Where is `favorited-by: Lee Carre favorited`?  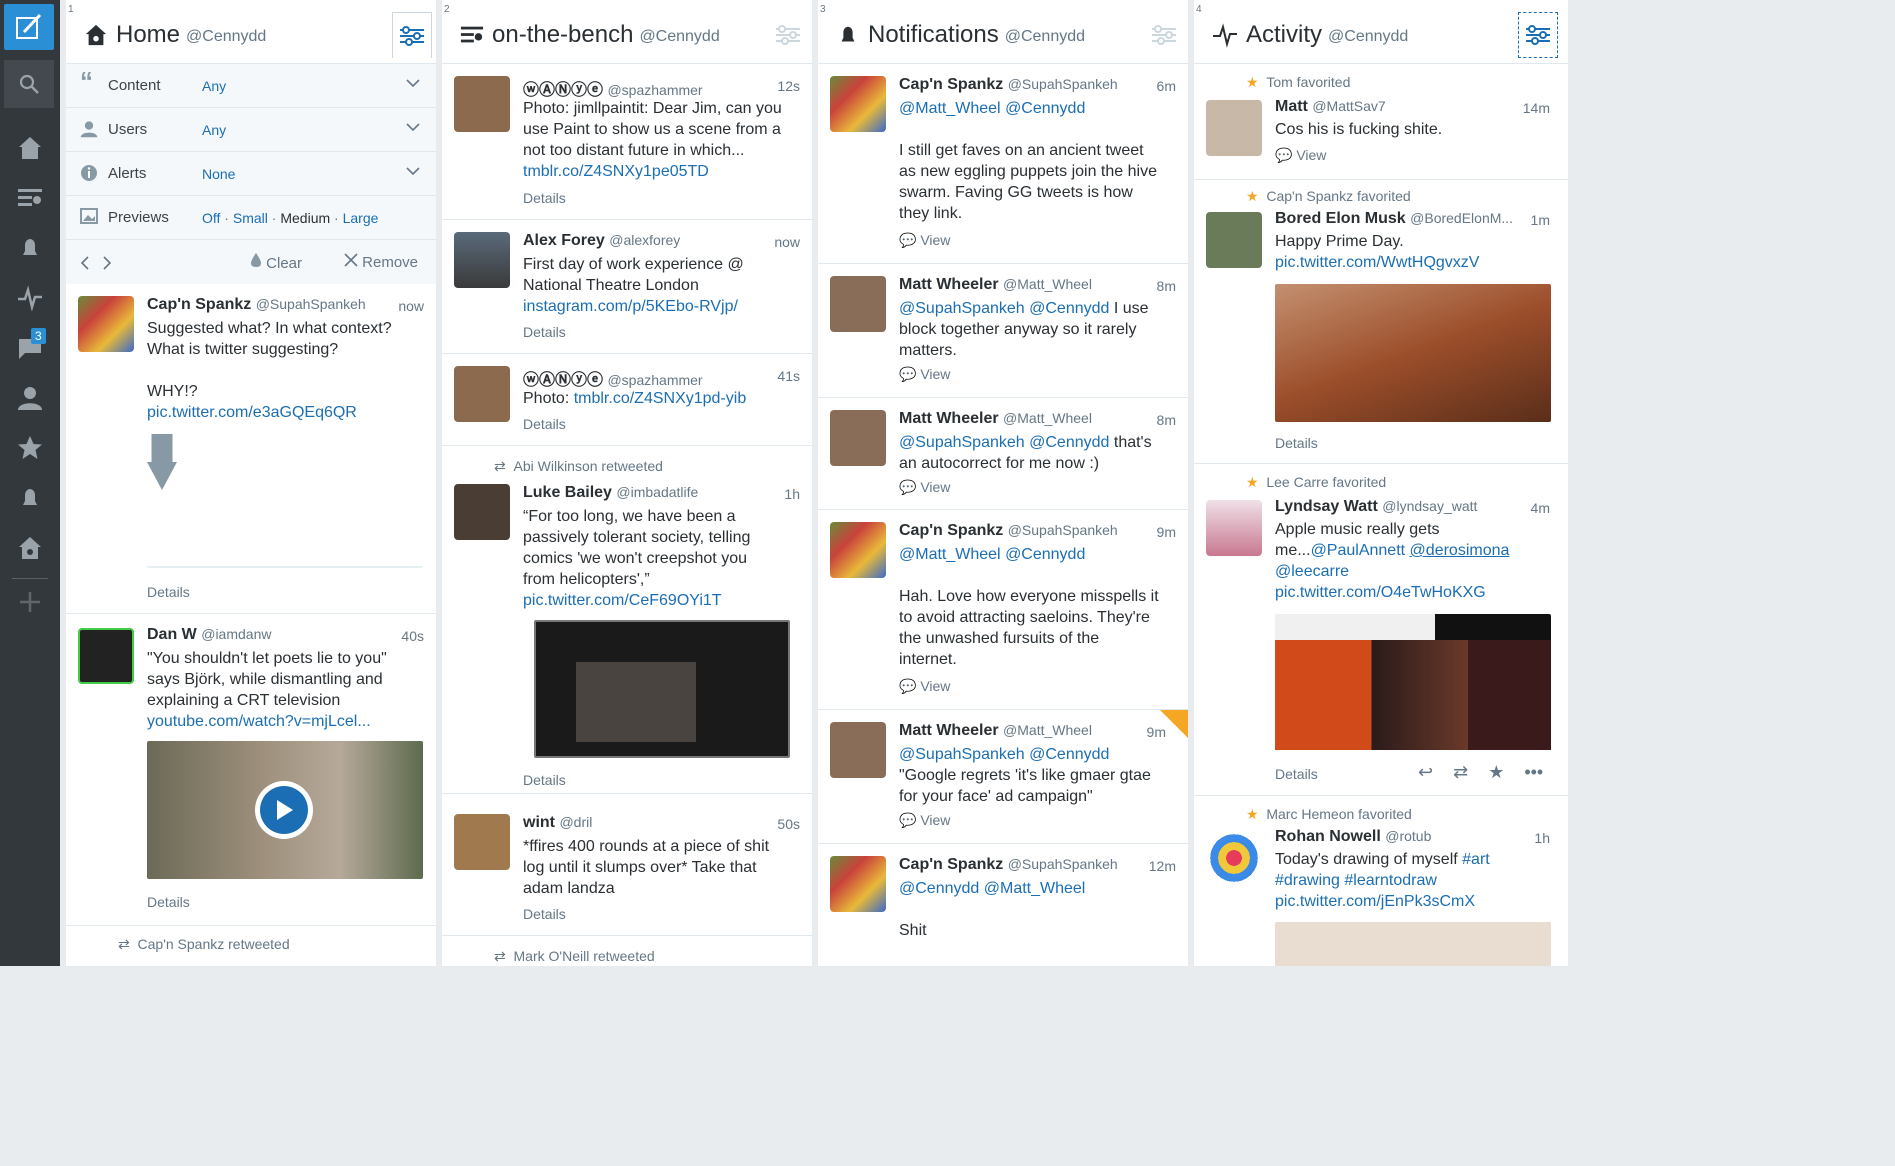
favorited-by: Lee Carre favorited is located at coordinates (1326, 482).